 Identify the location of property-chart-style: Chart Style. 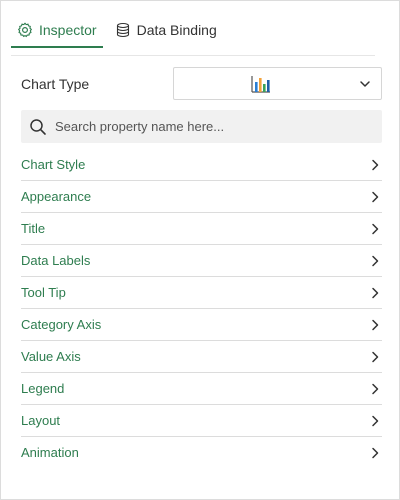
(201, 165).